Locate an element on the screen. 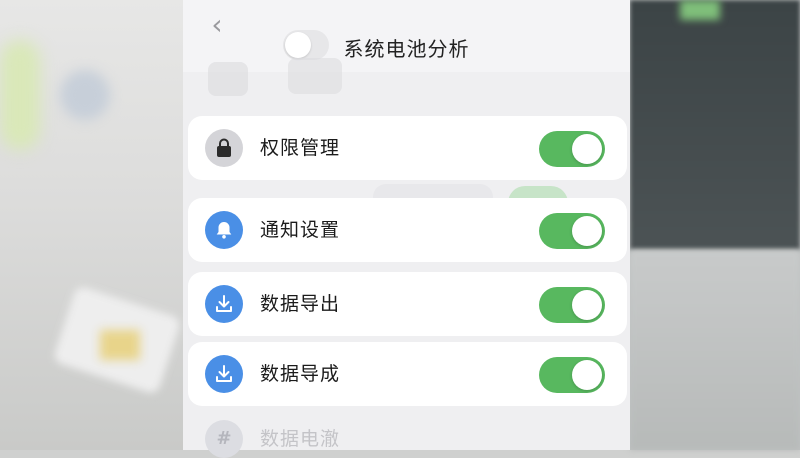 This screenshot has width=800, height=458. page-title: 系统电池分析 is located at coordinates (406, 49).